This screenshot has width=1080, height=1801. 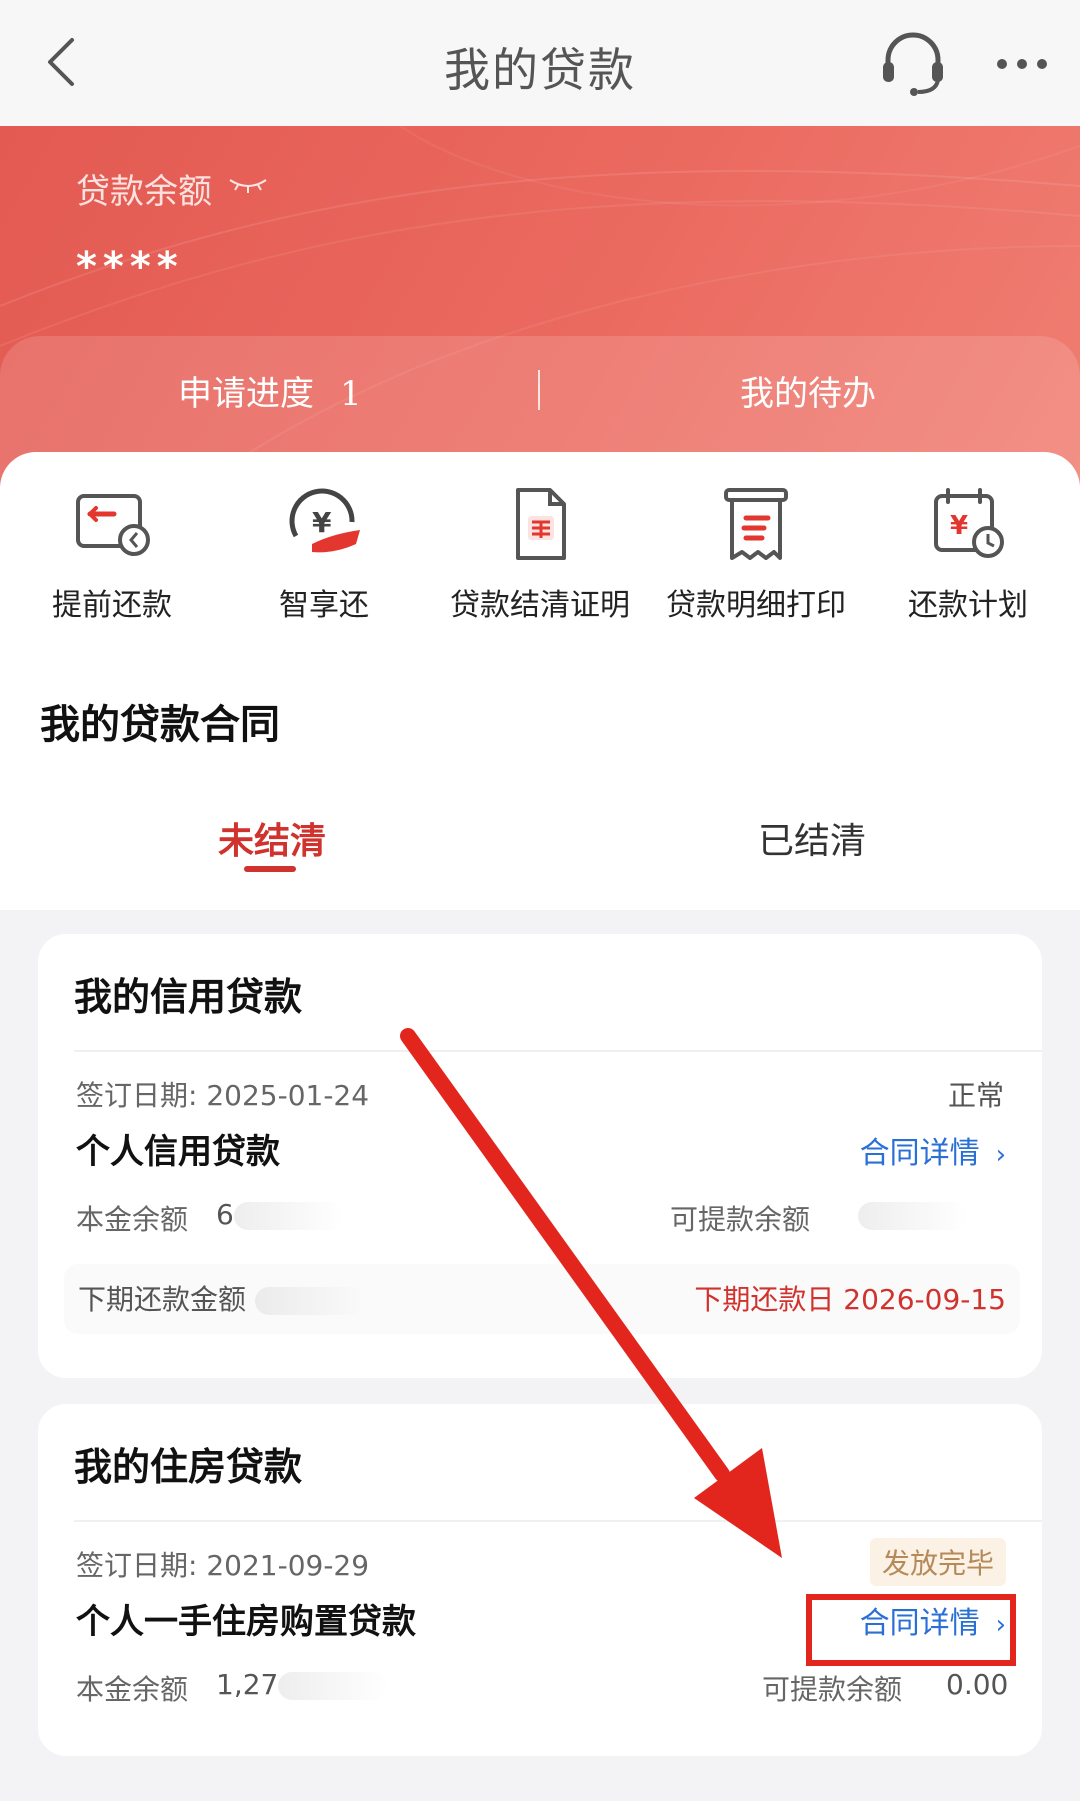 What do you see at coordinates (178, 1152) in the screenshot?
I see `loan-name: 个人信用贷款` at bounding box center [178, 1152].